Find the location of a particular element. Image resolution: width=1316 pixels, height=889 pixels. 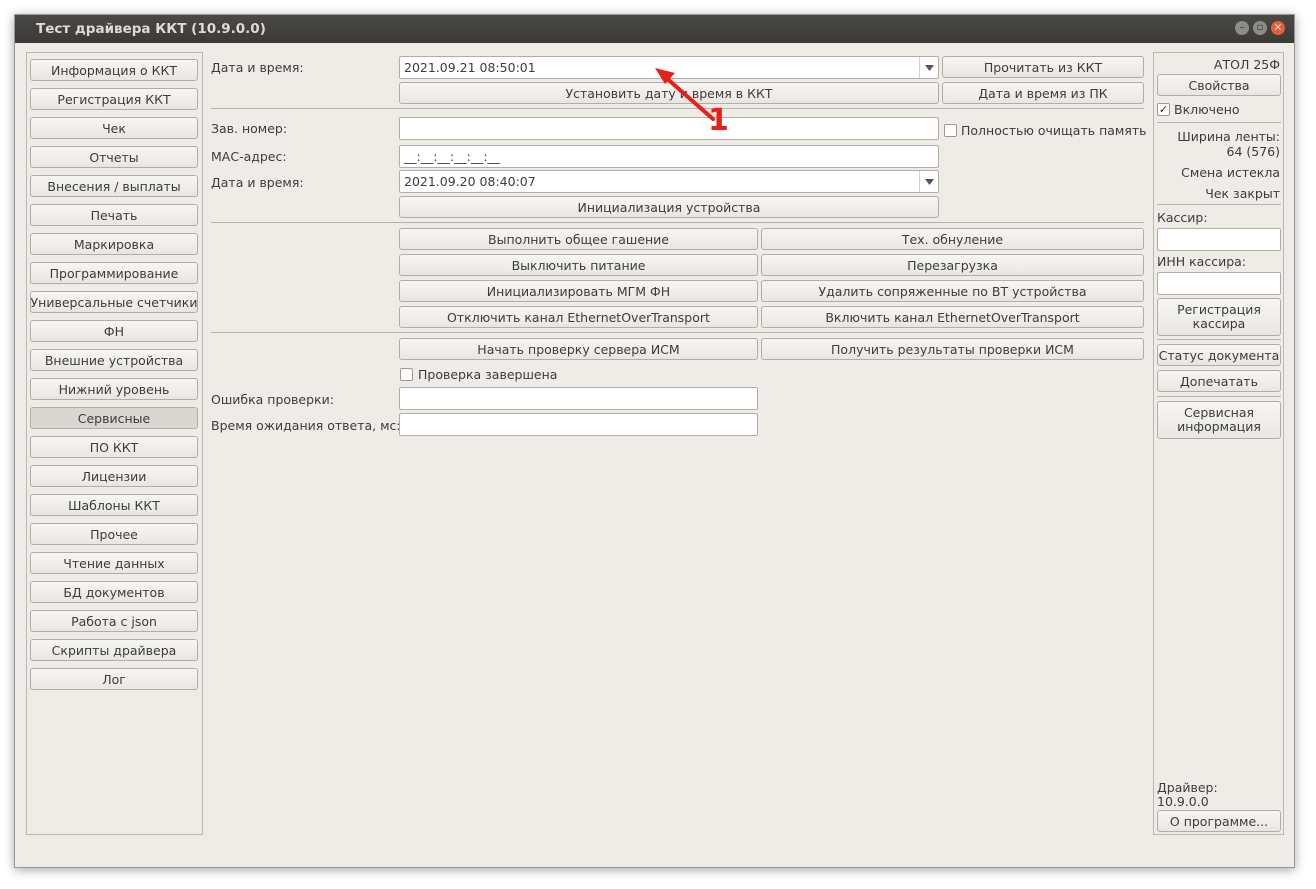

init-datetime-label: Дата и время: is located at coordinates (257, 182).